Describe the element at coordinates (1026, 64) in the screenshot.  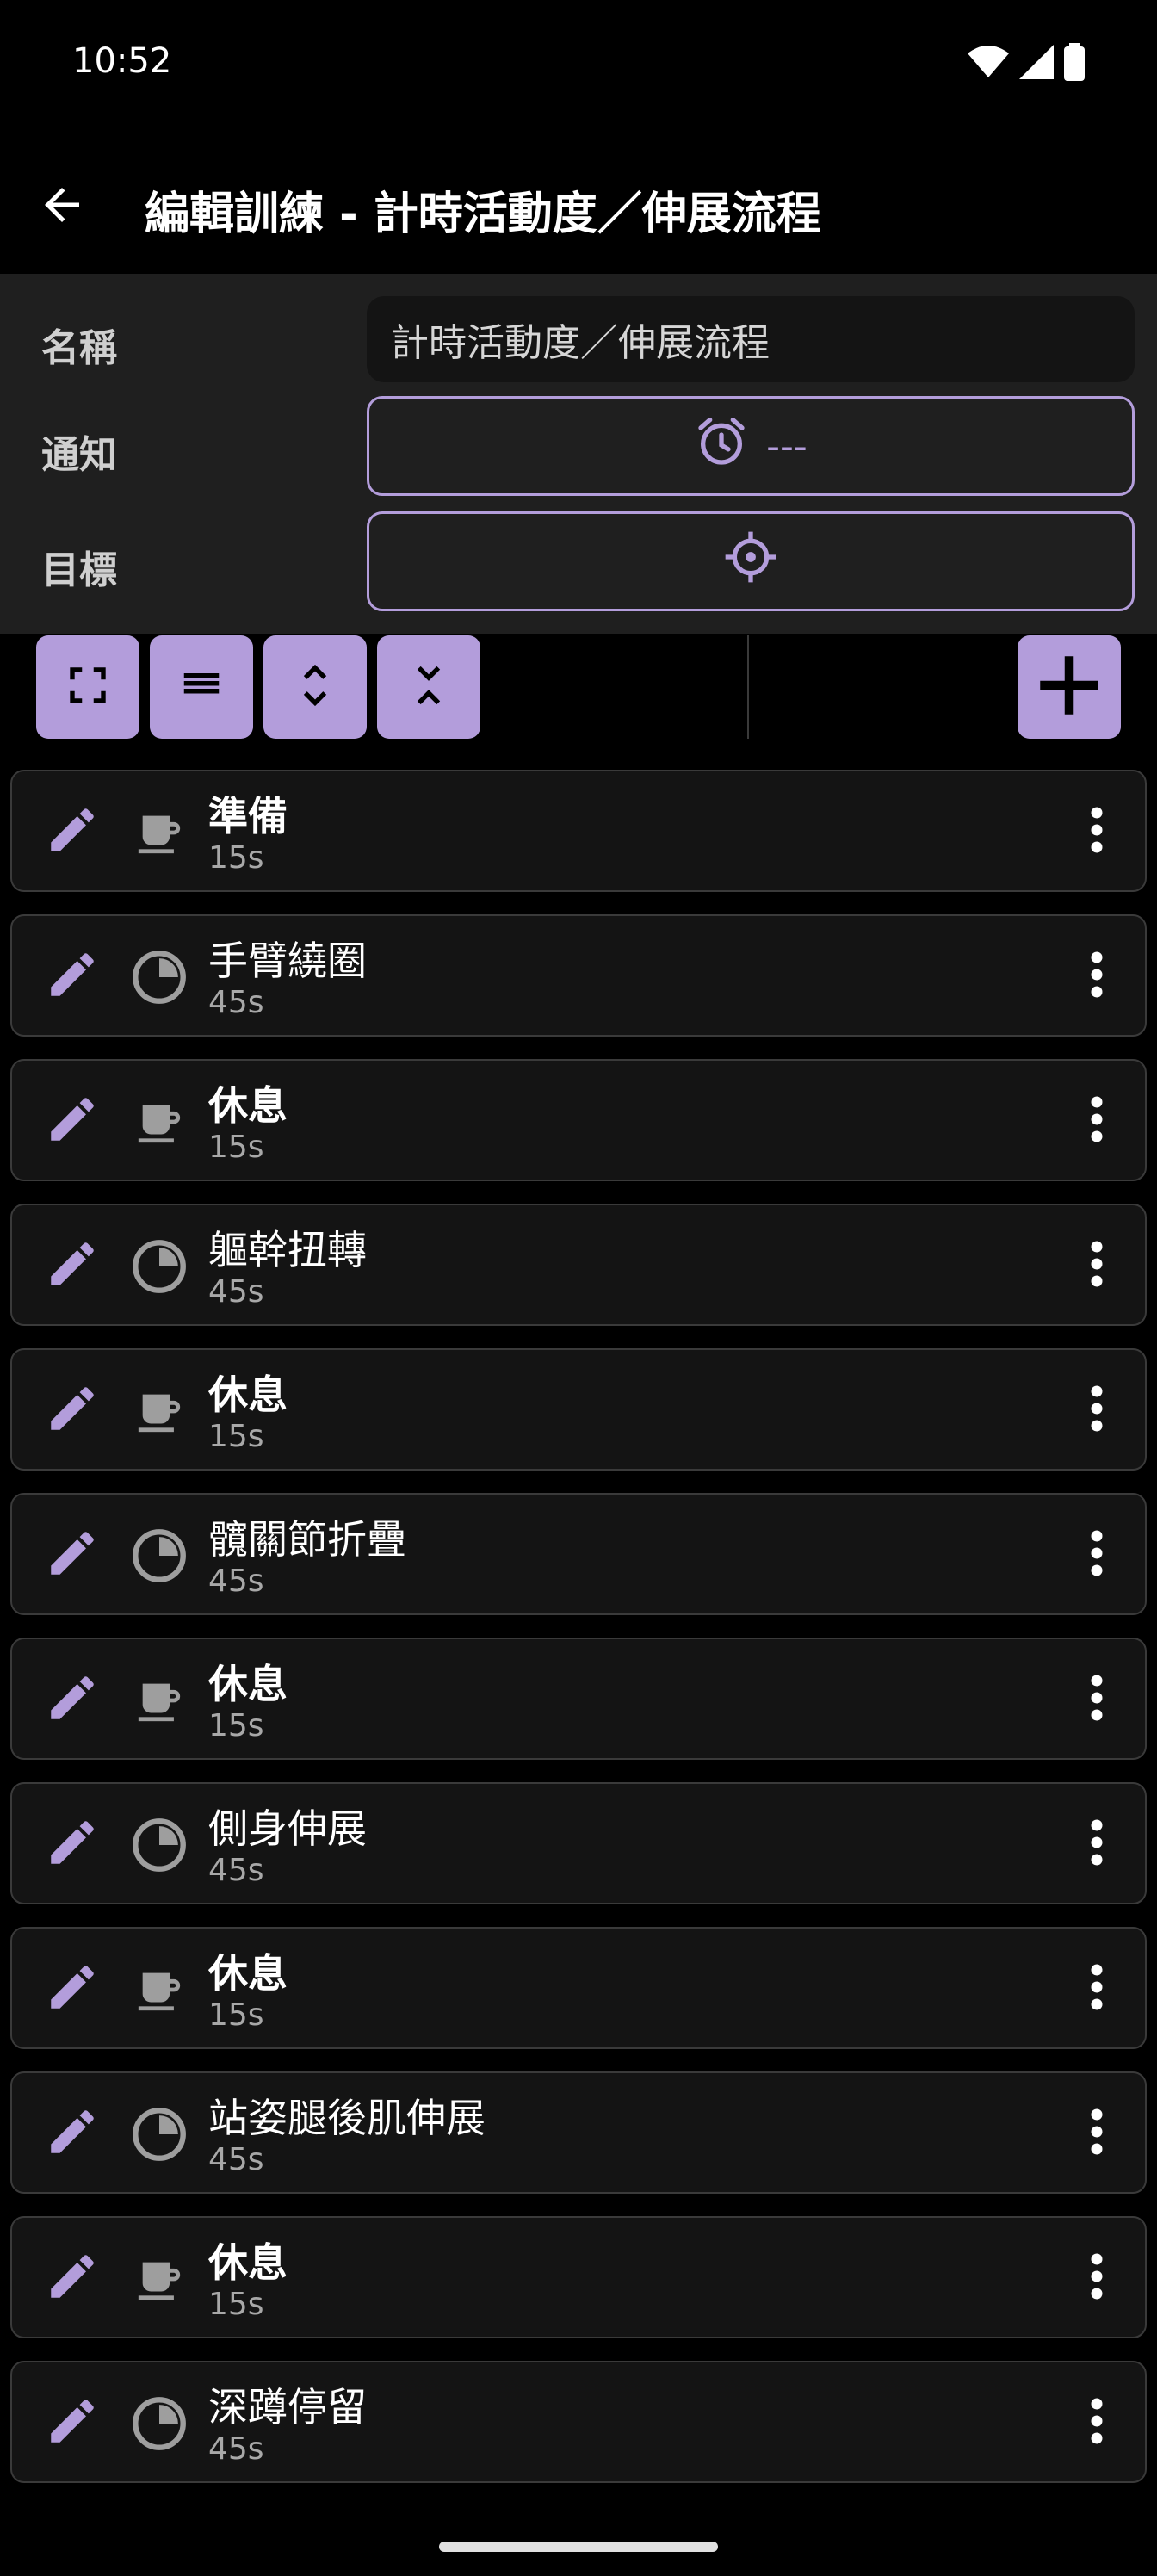
I see `status-icons` at that location.